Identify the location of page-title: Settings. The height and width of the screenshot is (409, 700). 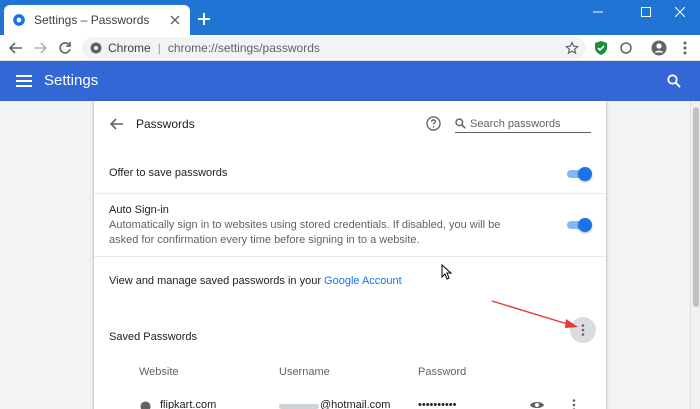
(71, 80).